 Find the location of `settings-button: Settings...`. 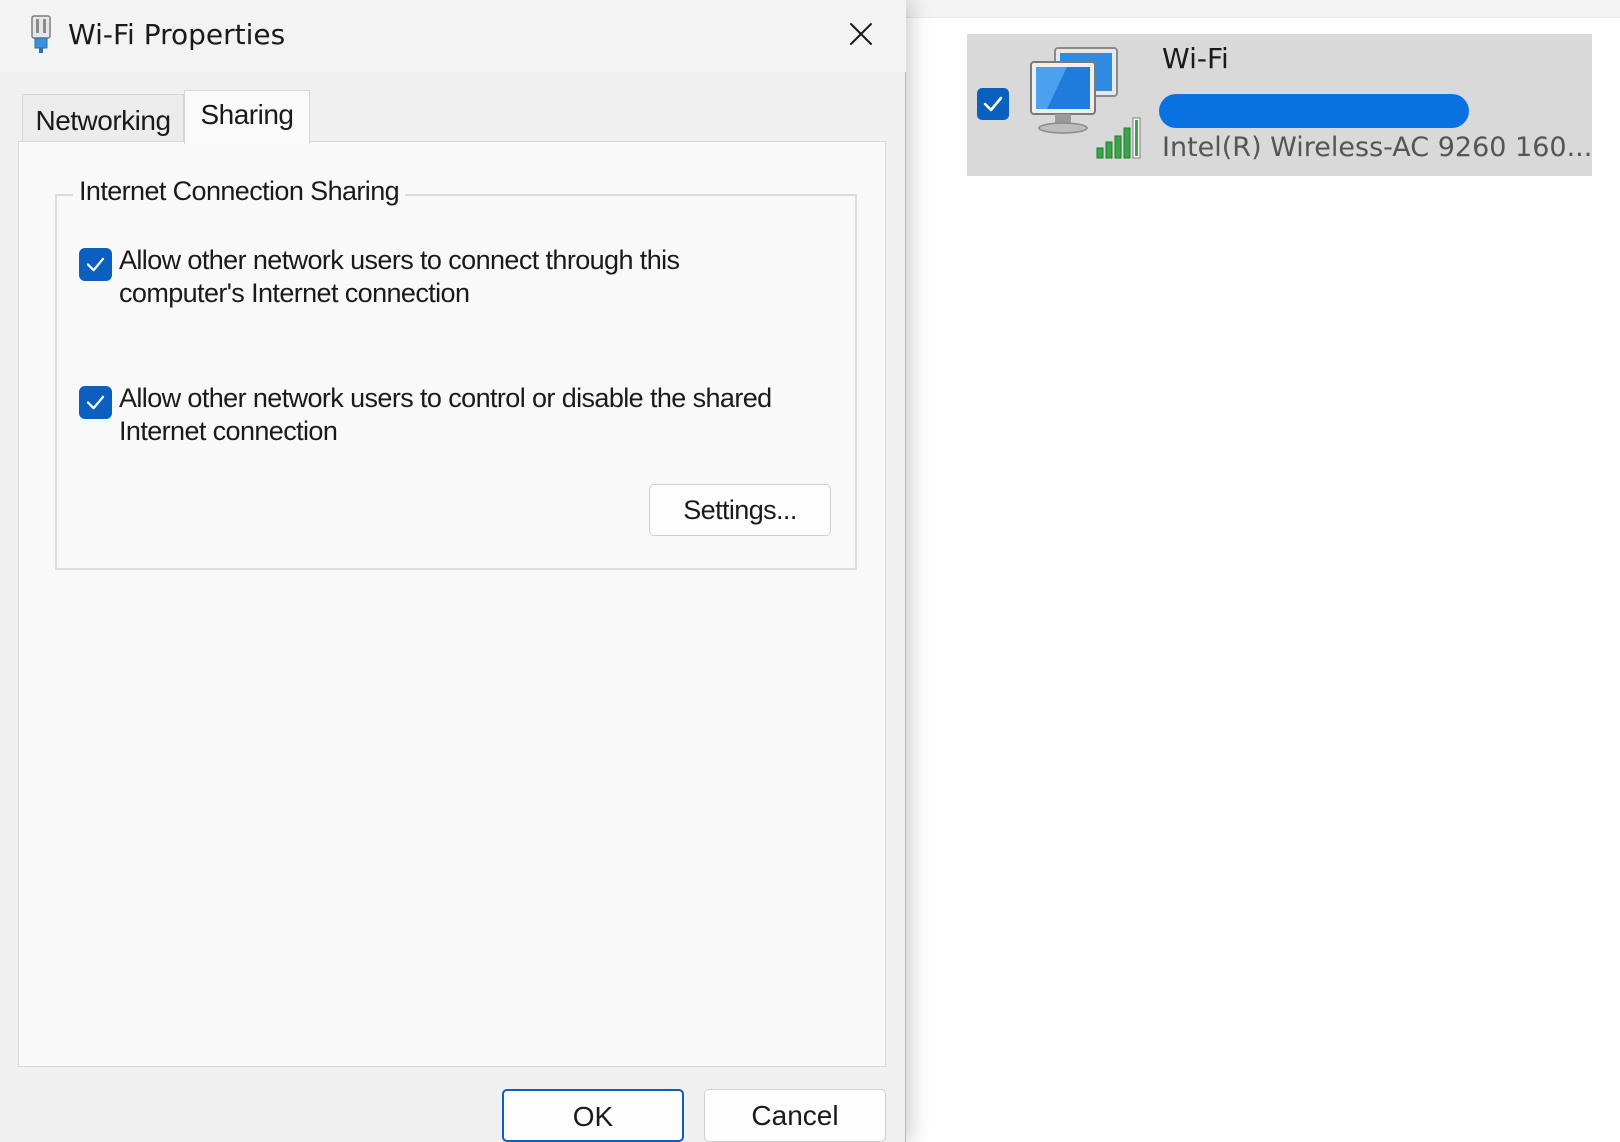

settings-button: Settings... is located at coordinates (740, 510).